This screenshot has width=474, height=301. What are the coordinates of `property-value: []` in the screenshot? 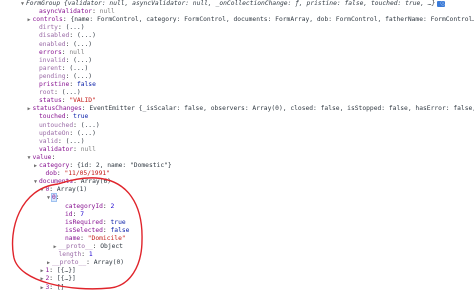 It's located at (60, 287).